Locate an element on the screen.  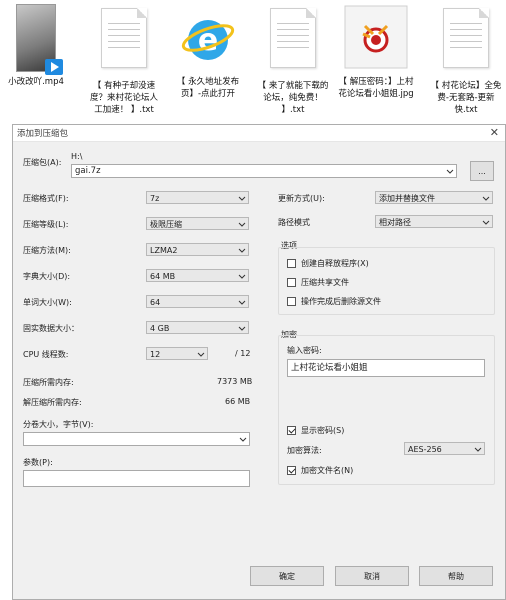
format-label: 压缩格式(F): is located at coordinates (46, 198).